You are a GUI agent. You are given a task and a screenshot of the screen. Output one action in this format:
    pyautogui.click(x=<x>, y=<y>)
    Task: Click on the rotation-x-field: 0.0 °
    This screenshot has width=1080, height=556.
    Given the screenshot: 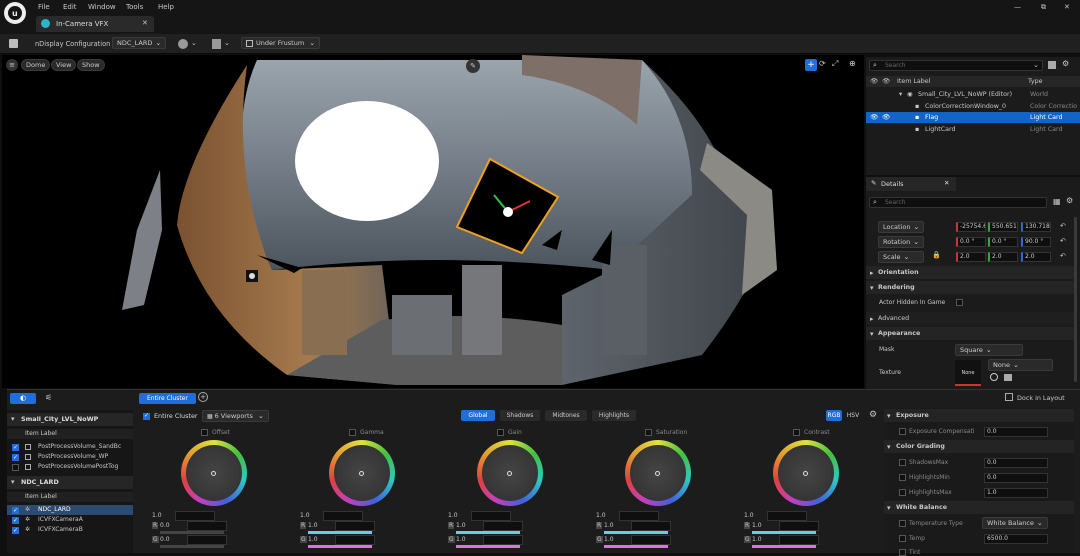 What is the action you would take?
    pyautogui.click(x=971, y=242)
    